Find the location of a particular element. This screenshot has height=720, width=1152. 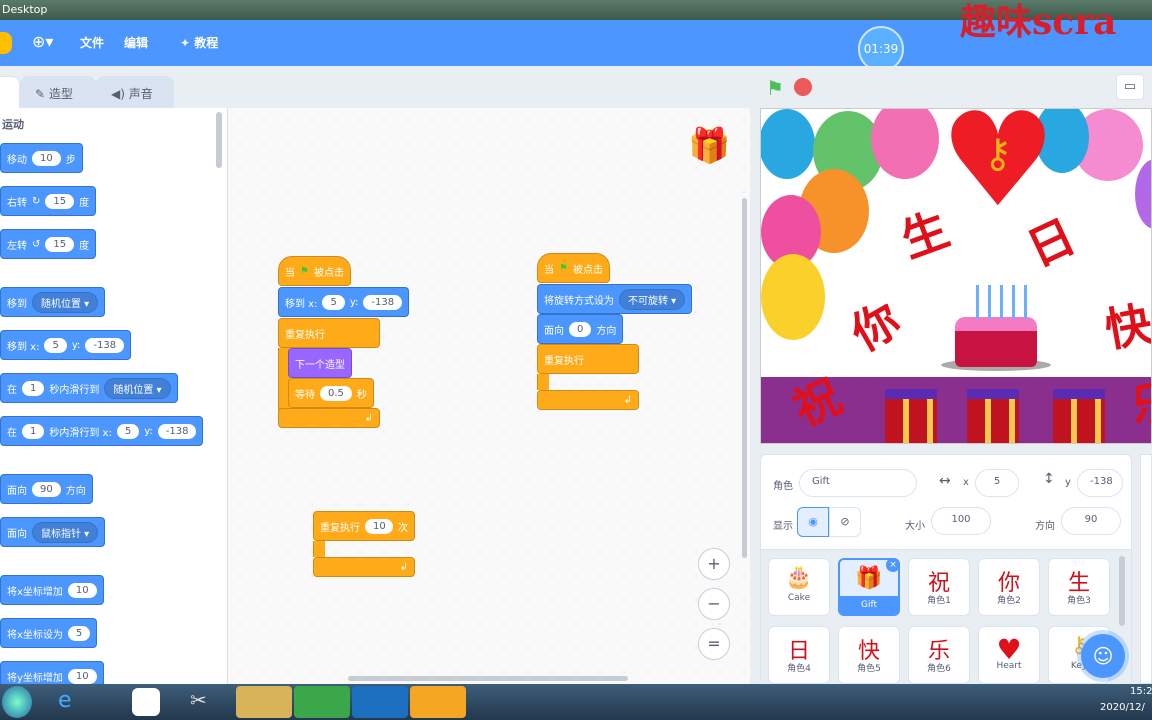

palette-scrollbar is located at coordinates (219, 140).